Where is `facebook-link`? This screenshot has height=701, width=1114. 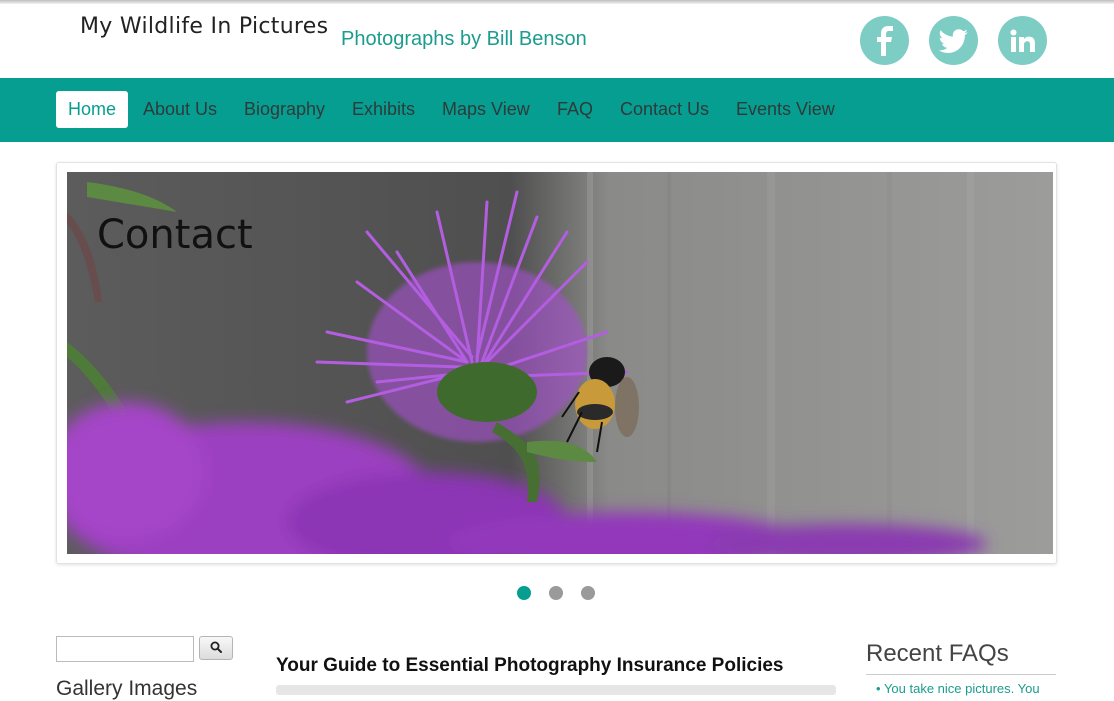
facebook-link is located at coordinates (884, 40).